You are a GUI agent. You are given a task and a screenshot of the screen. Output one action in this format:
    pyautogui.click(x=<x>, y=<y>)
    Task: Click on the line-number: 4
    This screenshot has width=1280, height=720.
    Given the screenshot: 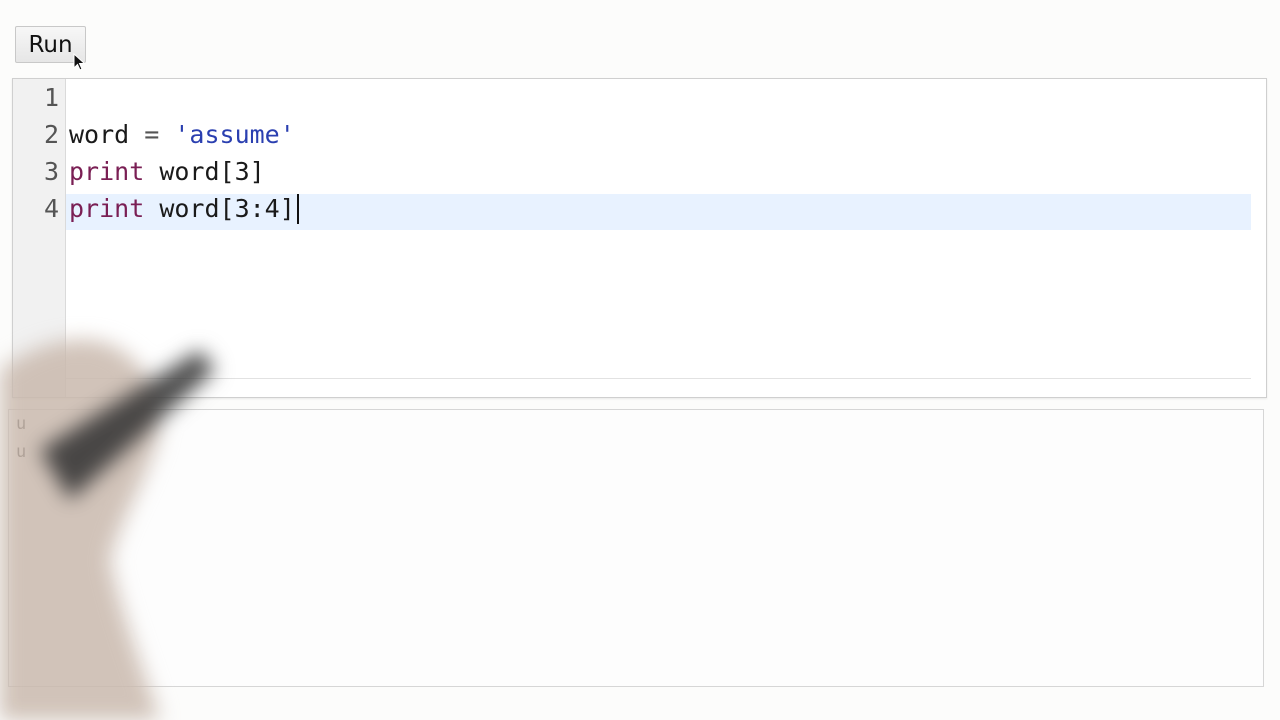 What is the action you would take?
    pyautogui.click(x=51, y=208)
    